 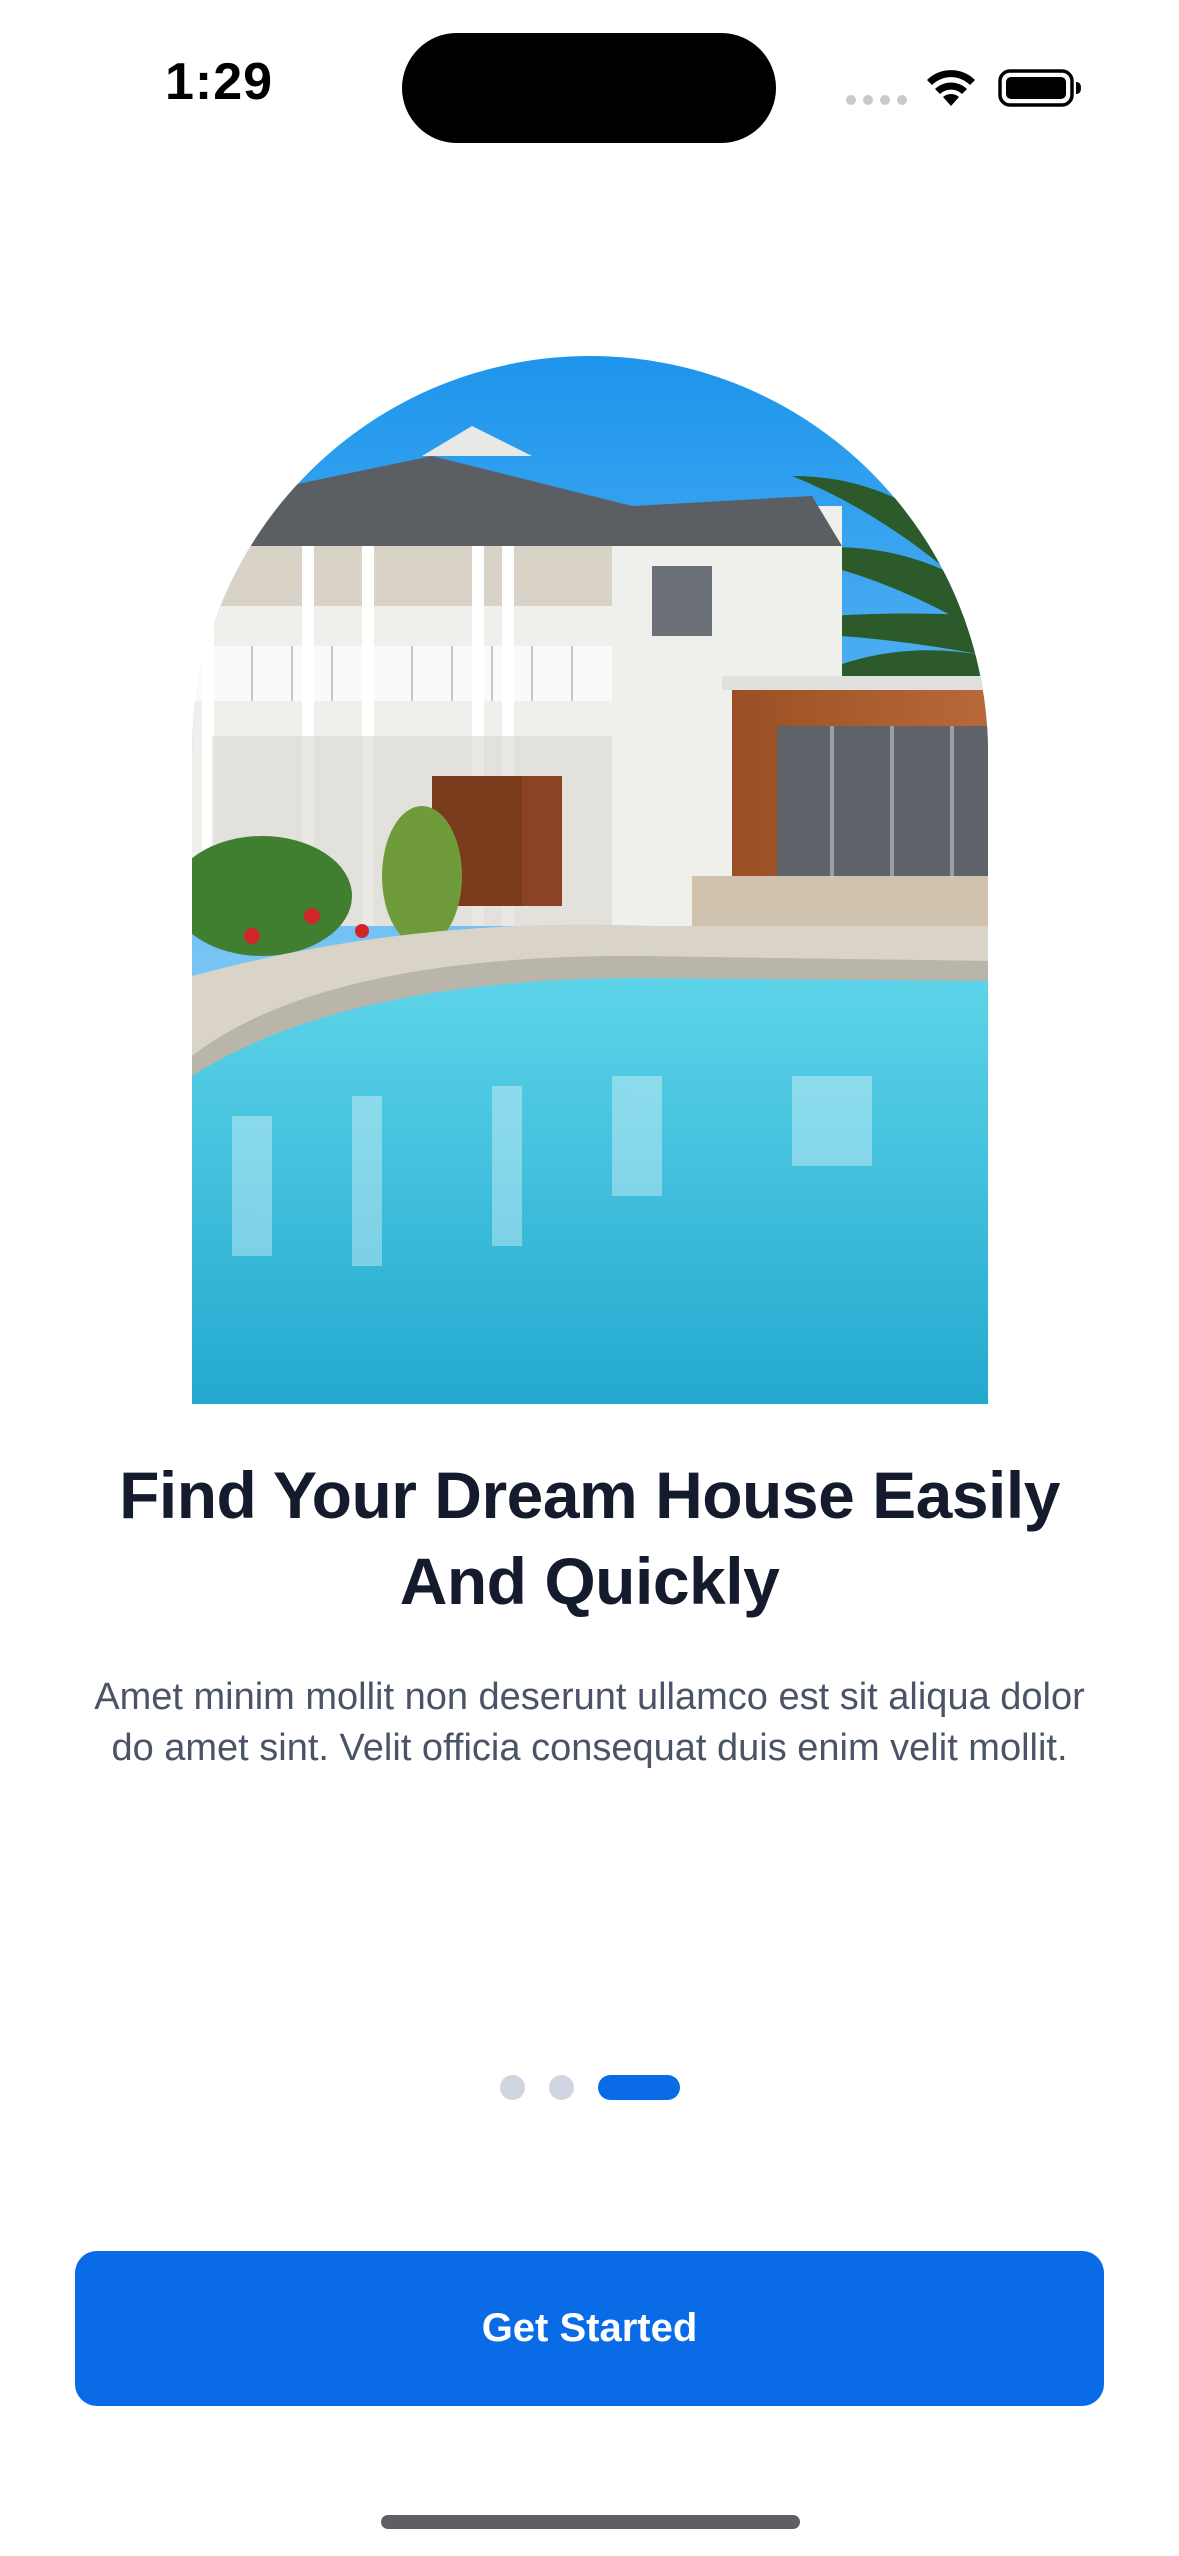 I want to click on cellular-signal-icon, so click(x=876, y=100).